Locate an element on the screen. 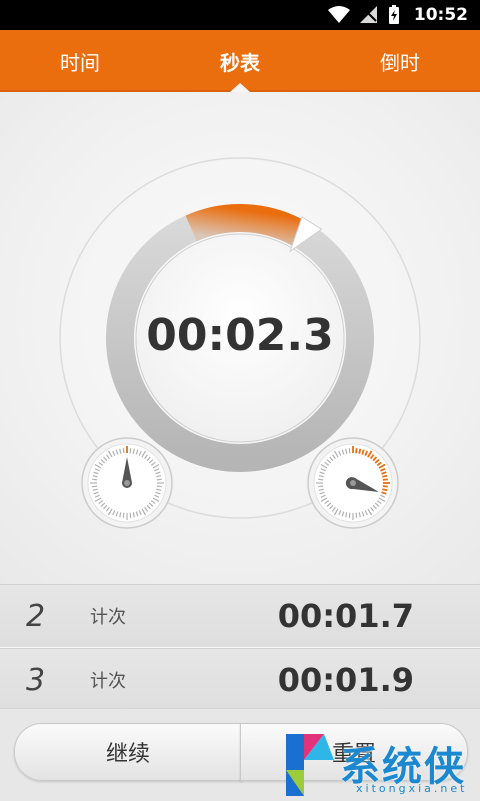 The image size is (480, 801). tab-clock: 时间 is located at coordinates (80, 61).